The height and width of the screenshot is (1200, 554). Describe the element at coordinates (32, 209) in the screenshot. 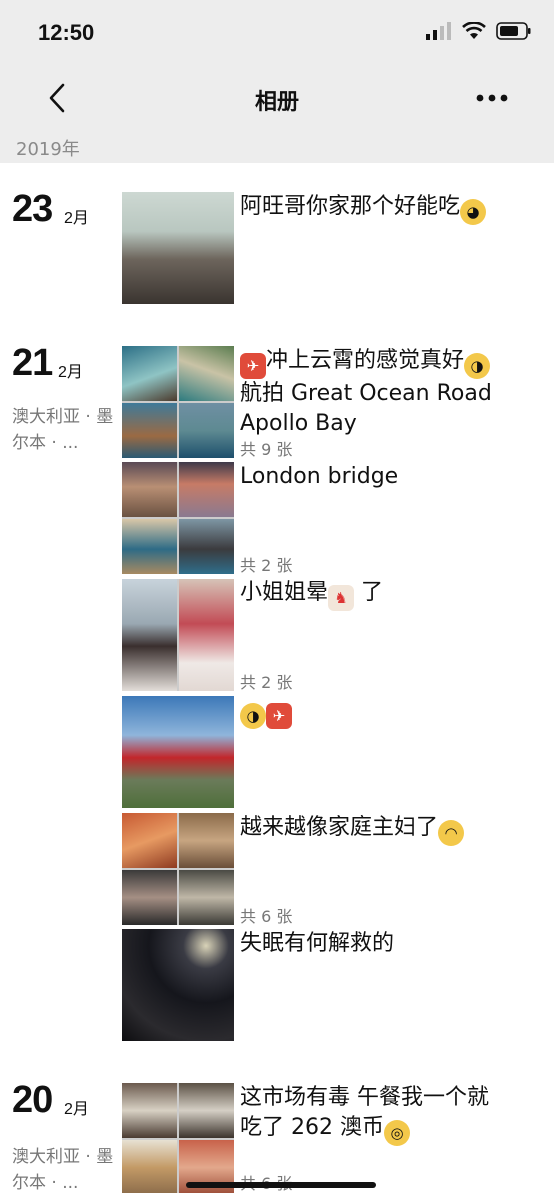

I see `date-day: 23` at that location.